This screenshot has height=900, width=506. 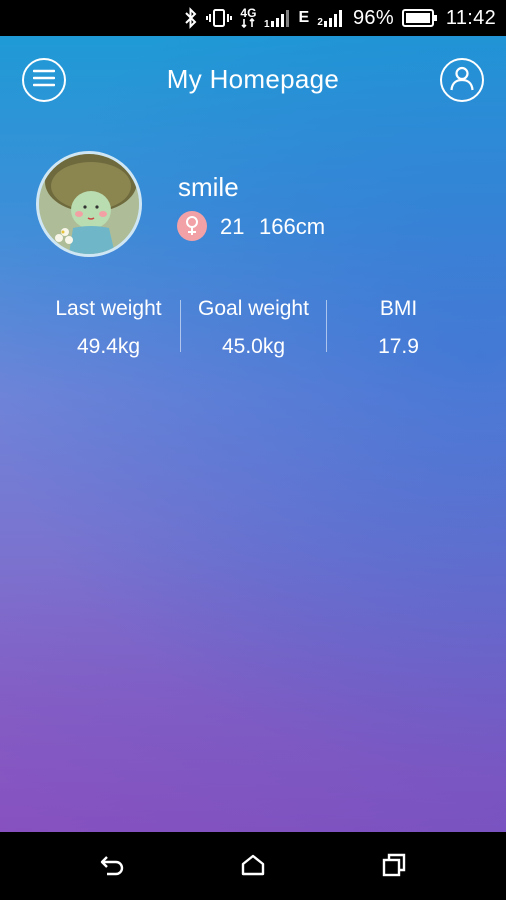 I want to click on home-icon, so click(x=253, y=867).